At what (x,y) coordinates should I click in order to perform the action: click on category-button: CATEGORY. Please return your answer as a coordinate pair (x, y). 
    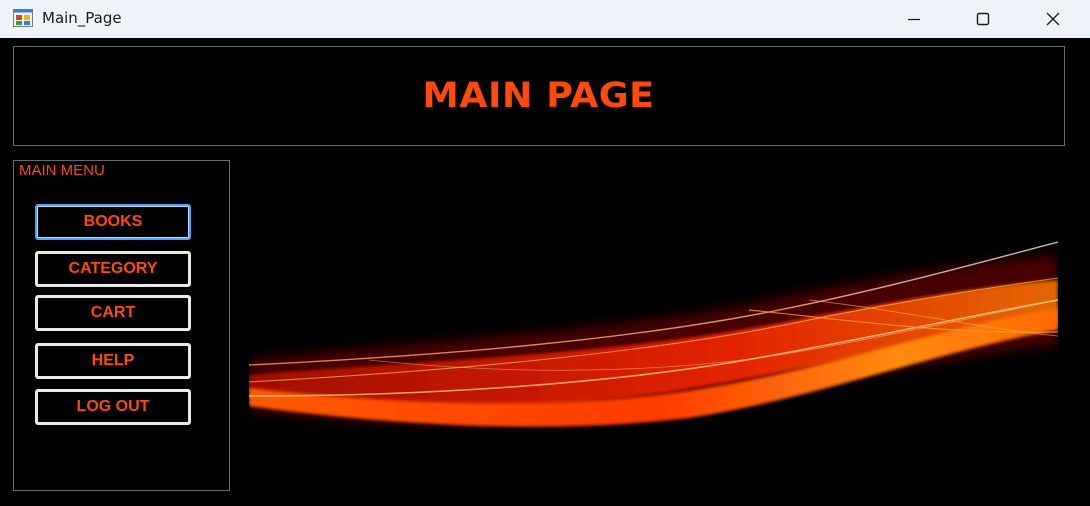
    Looking at the image, I should click on (113, 269).